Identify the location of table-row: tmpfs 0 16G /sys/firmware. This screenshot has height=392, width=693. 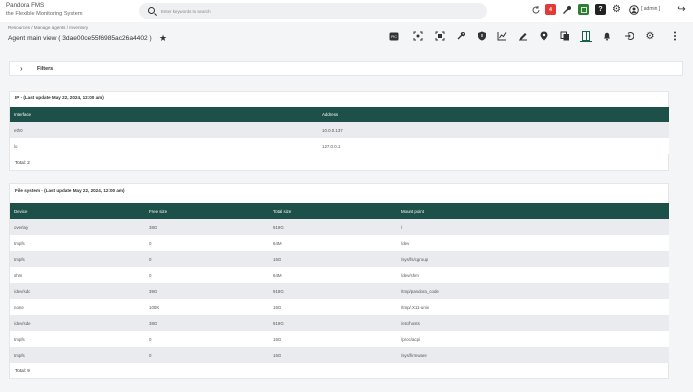
(339, 355).